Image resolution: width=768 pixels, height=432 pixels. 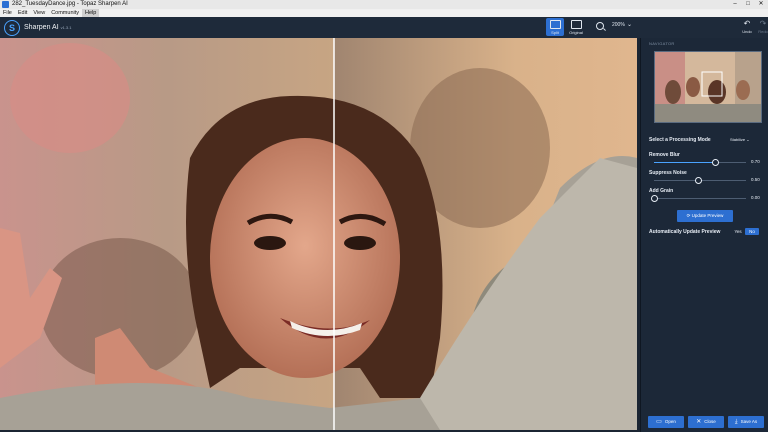 What do you see at coordinates (12, 28) in the screenshot?
I see `topaz-logo-icon: S` at bounding box center [12, 28].